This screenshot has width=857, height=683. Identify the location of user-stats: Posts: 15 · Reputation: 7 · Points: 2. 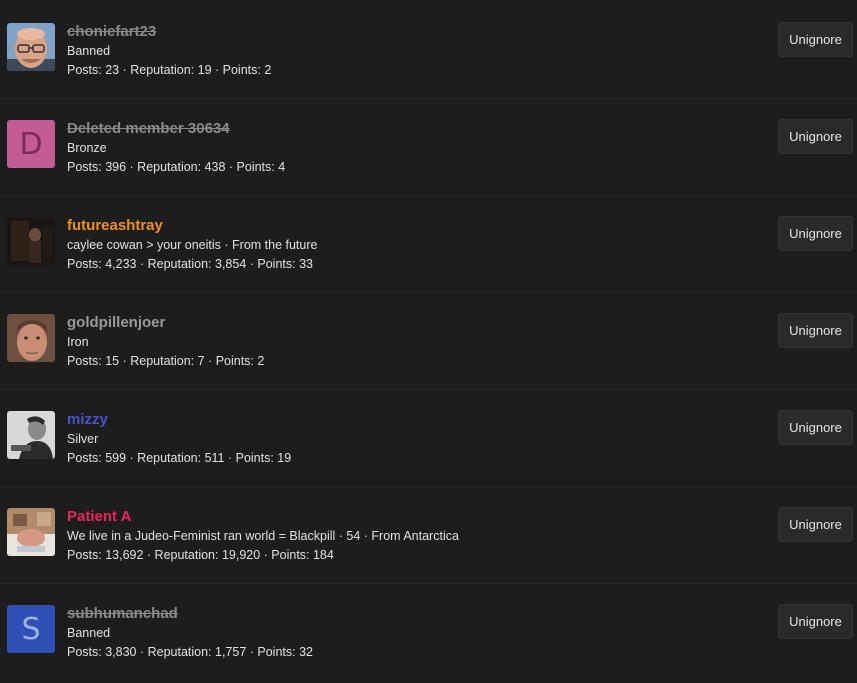
(166, 361).